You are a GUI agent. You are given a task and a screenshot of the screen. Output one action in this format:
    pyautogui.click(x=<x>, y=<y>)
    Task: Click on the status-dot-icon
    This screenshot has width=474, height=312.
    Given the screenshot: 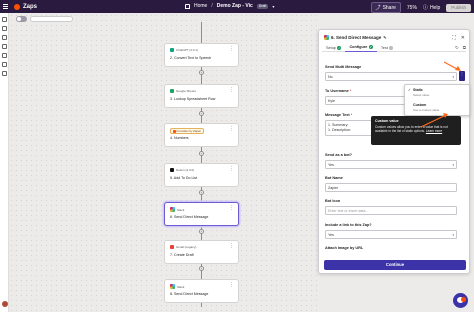 What is the action you would take?
    pyautogui.click(x=391, y=47)
    